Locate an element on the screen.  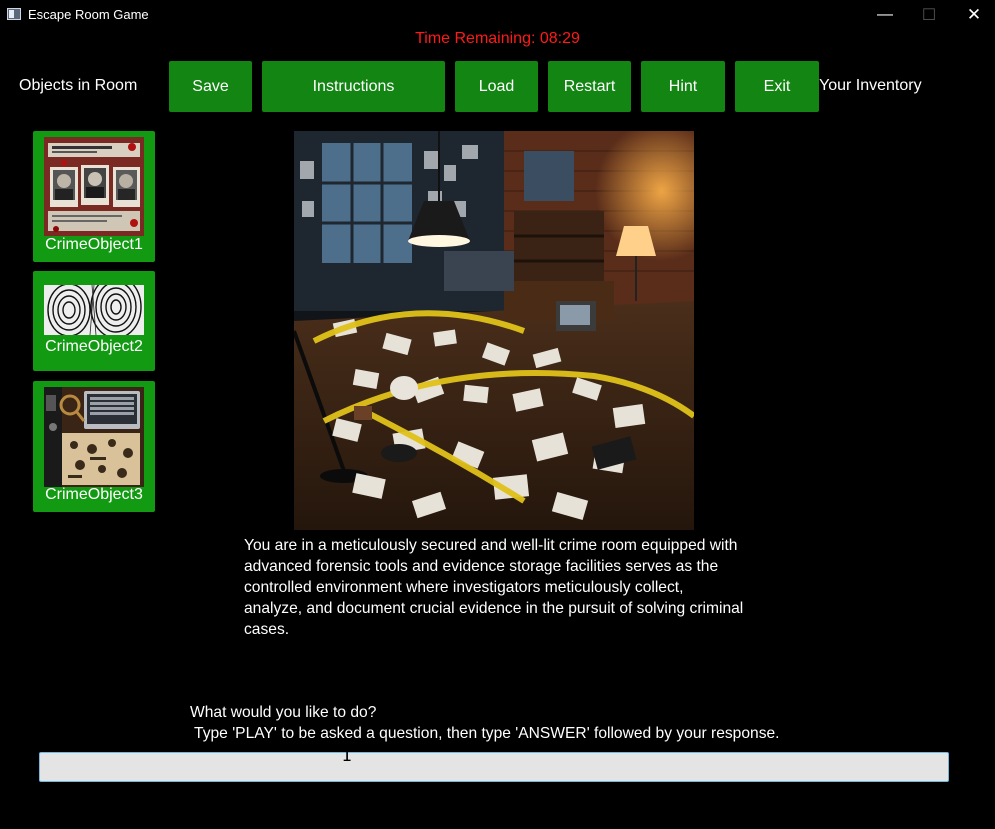
suspect-photos-thumbnail is located at coordinates (94, 186).